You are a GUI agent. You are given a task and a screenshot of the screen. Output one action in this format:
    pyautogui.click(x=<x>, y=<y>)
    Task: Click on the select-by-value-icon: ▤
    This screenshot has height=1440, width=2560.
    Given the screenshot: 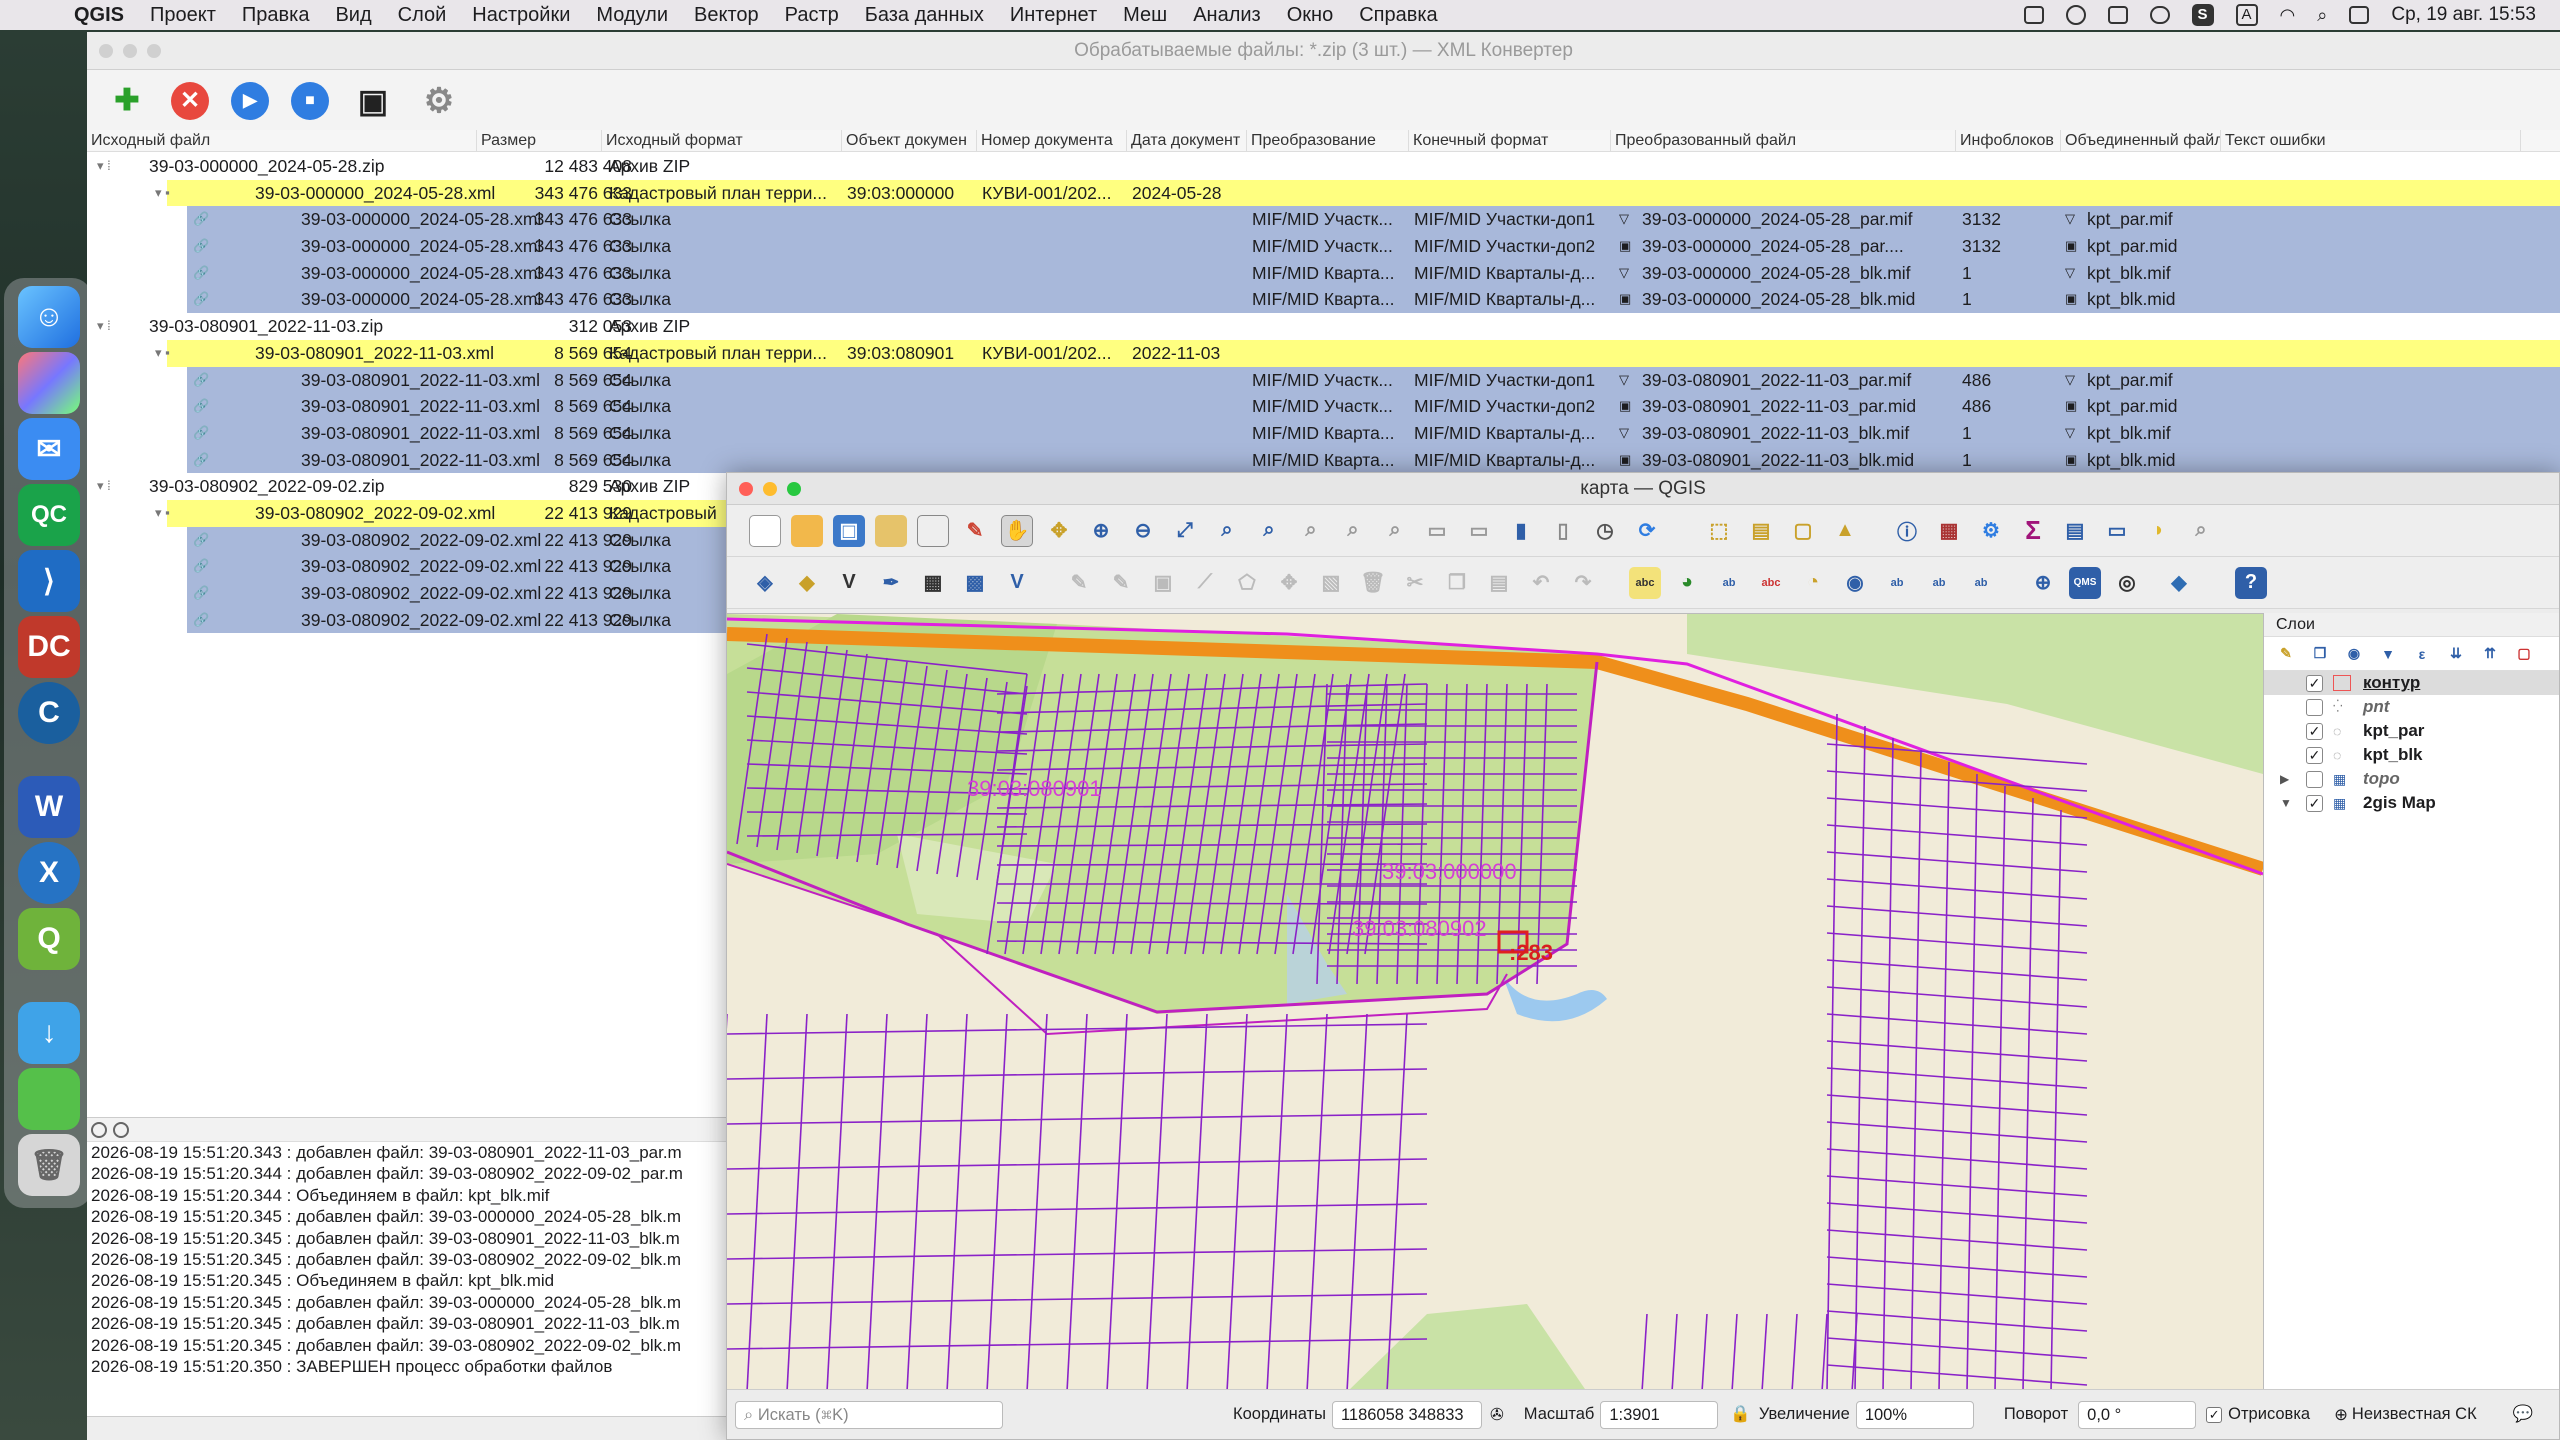 What is the action you would take?
    pyautogui.click(x=1761, y=531)
    